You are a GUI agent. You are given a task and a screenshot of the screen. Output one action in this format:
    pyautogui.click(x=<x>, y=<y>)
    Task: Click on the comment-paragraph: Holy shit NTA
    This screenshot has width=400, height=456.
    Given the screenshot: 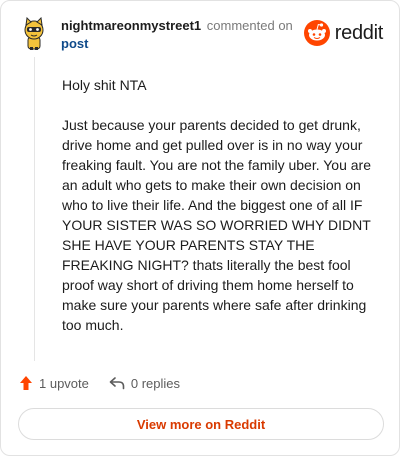 What is the action you would take?
    pyautogui.click(x=104, y=85)
    